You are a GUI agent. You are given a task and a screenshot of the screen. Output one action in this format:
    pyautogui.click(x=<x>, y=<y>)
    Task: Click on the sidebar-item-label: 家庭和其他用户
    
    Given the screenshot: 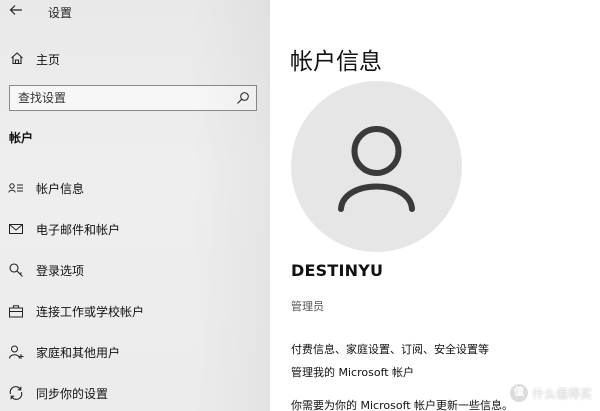 What is the action you would take?
    pyautogui.click(x=78, y=353)
    